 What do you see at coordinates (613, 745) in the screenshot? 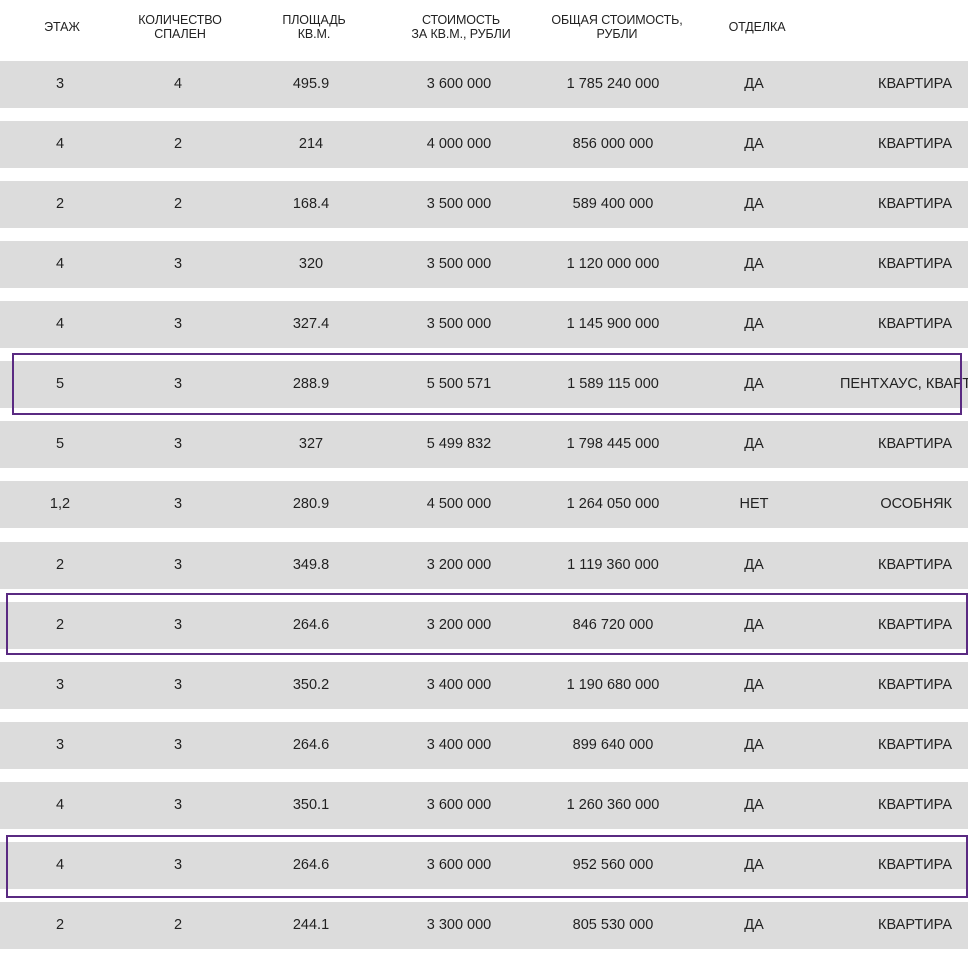
I see `cell-total-price: 899 640 000` at bounding box center [613, 745].